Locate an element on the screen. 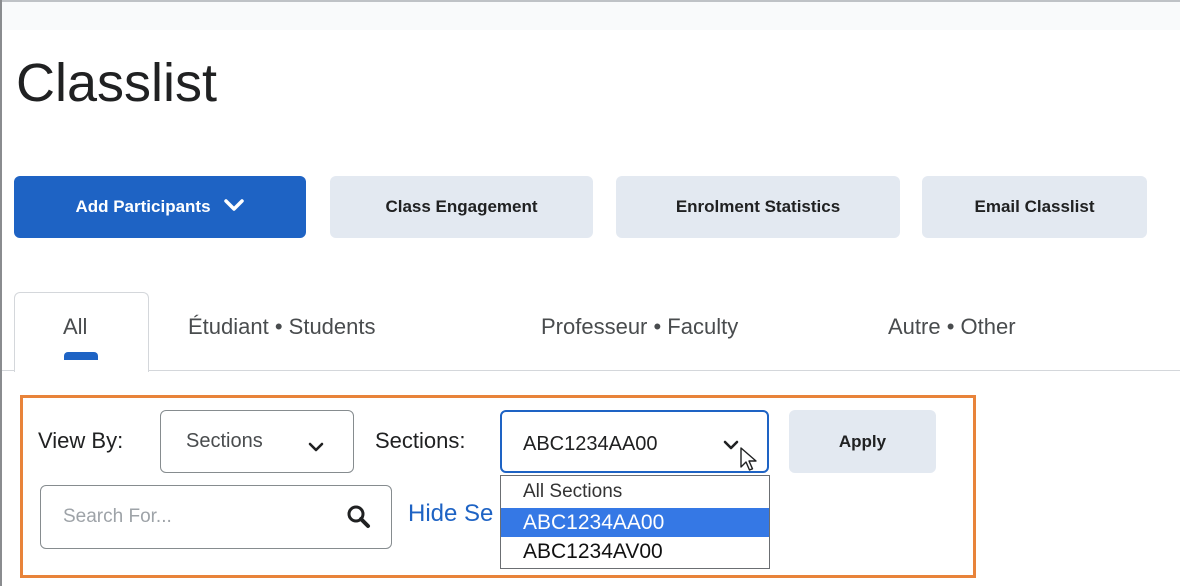 The height and width of the screenshot is (586, 1180). email-classlist-button: Email Classlist is located at coordinates (1034, 207).